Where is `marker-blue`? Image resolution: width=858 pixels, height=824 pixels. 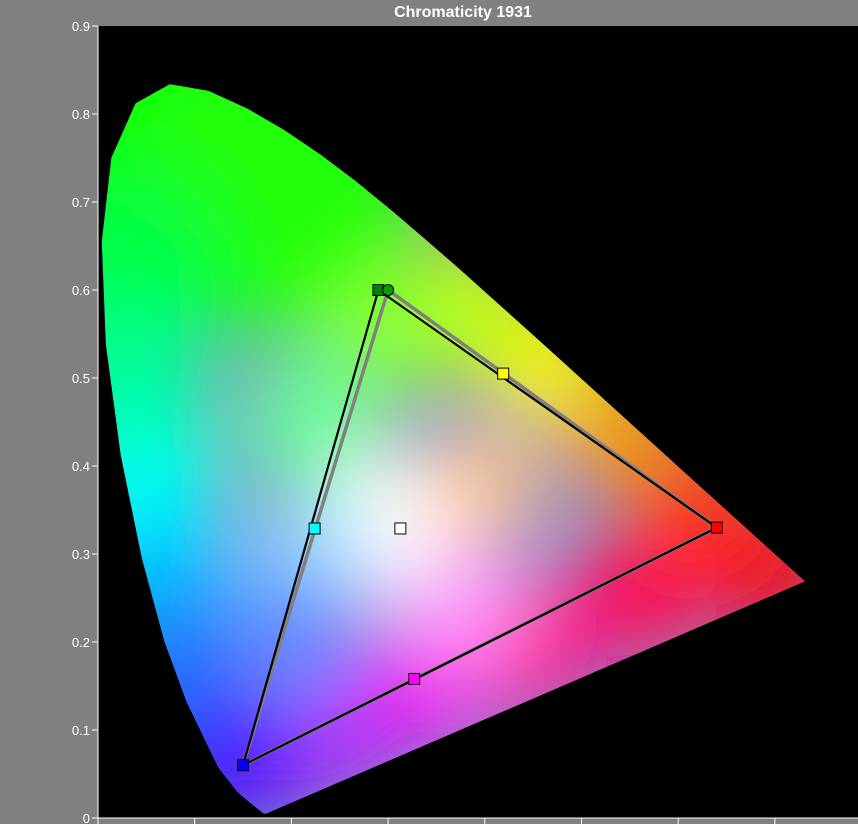 marker-blue is located at coordinates (243, 765).